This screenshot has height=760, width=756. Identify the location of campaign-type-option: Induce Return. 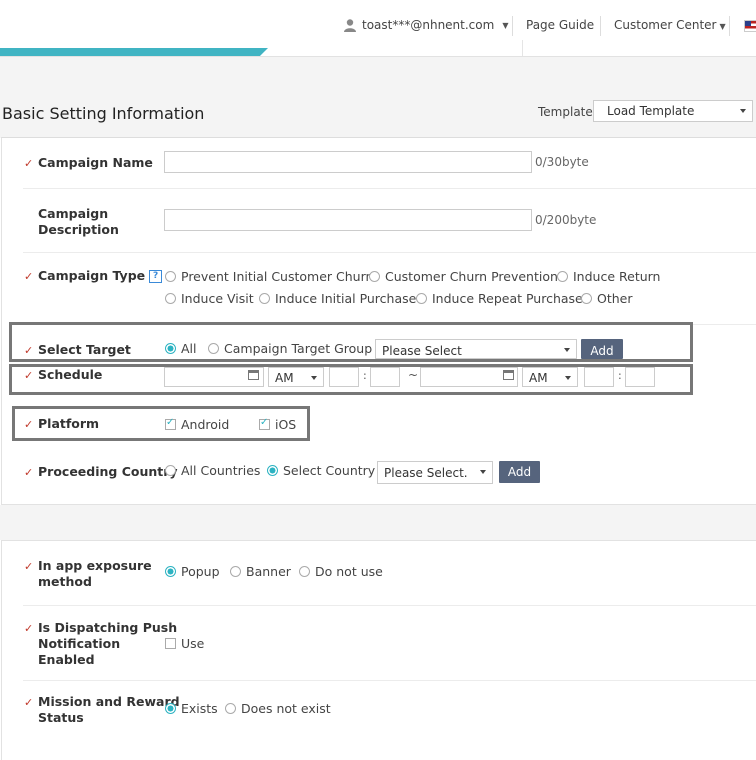
(608, 276).